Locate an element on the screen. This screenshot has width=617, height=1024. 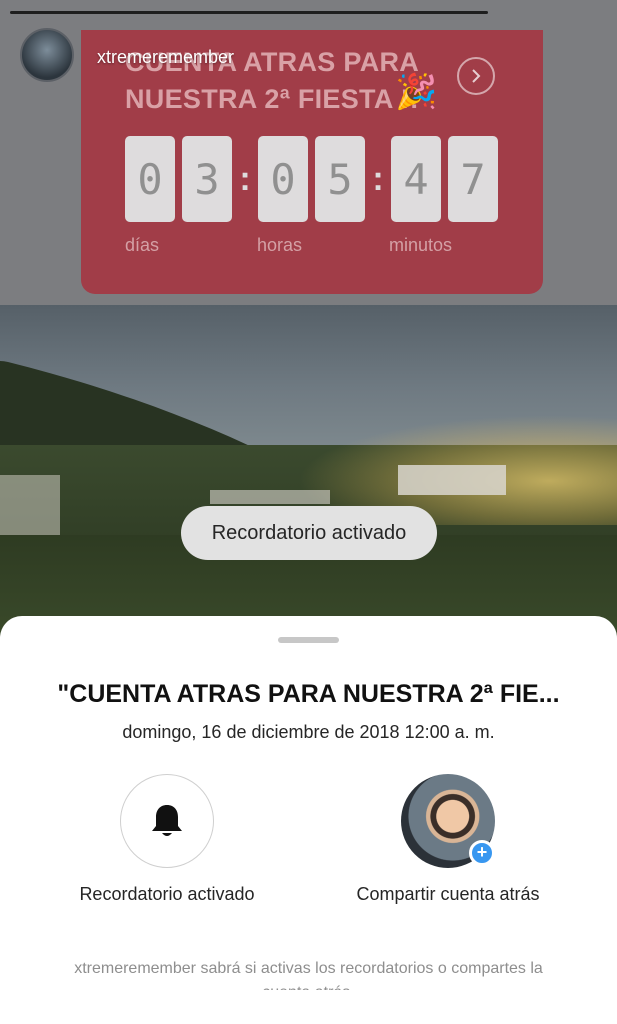
share-action: + Compartir cuenta atrás is located at coordinates (448, 840).